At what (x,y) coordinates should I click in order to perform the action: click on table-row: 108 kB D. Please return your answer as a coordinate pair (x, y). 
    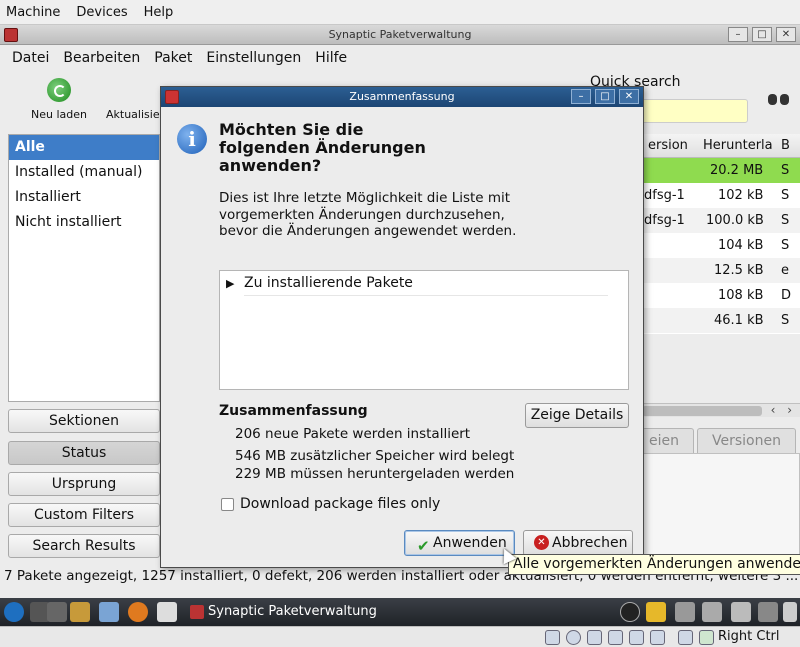
    Looking at the image, I should click on (721, 295).